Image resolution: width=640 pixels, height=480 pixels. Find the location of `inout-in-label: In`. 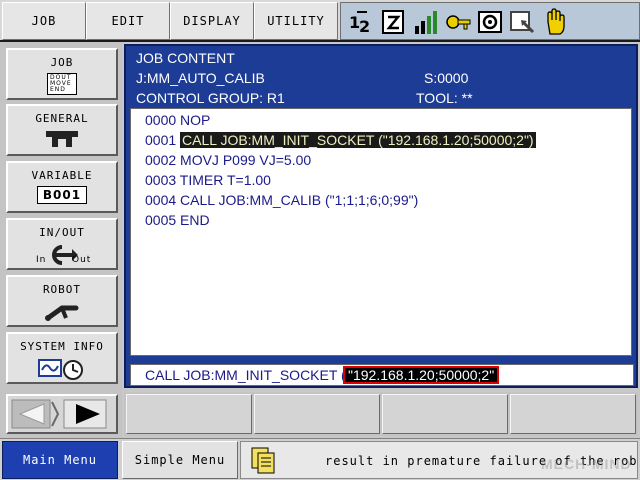

inout-in-label: In is located at coordinates (41, 260).